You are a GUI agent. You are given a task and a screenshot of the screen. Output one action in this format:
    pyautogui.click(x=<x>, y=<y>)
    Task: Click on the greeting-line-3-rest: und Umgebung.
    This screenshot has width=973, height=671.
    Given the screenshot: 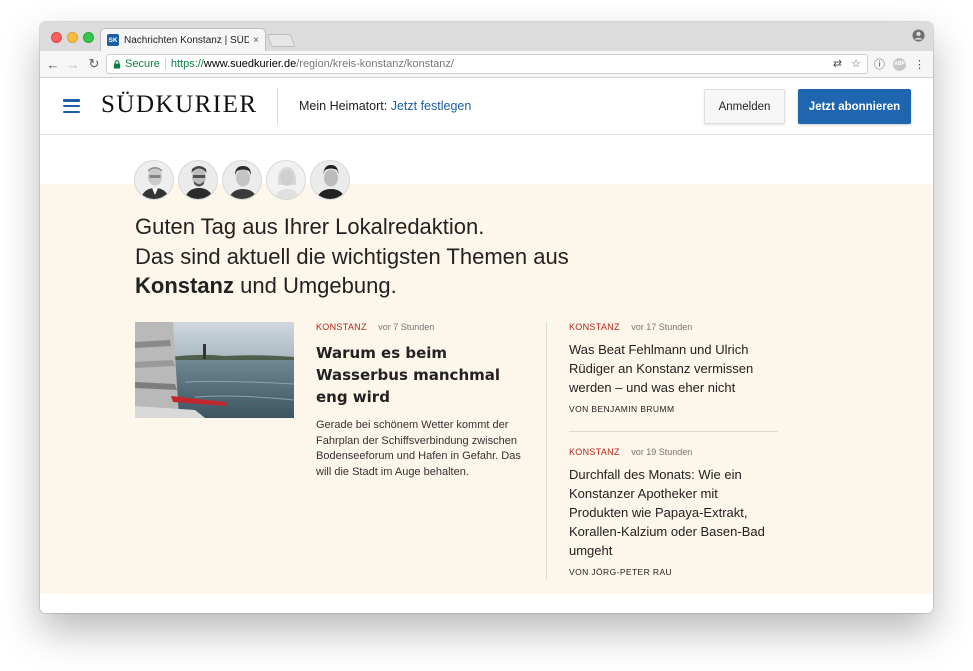 What is the action you would take?
    pyautogui.click(x=318, y=285)
    